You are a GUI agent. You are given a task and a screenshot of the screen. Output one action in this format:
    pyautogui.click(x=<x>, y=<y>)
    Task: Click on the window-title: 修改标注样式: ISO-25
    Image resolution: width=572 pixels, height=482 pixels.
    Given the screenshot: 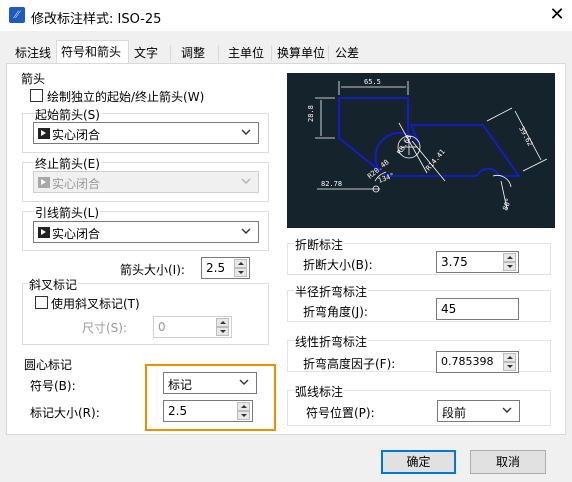 What is the action you would take?
    pyautogui.click(x=96, y=19)
    